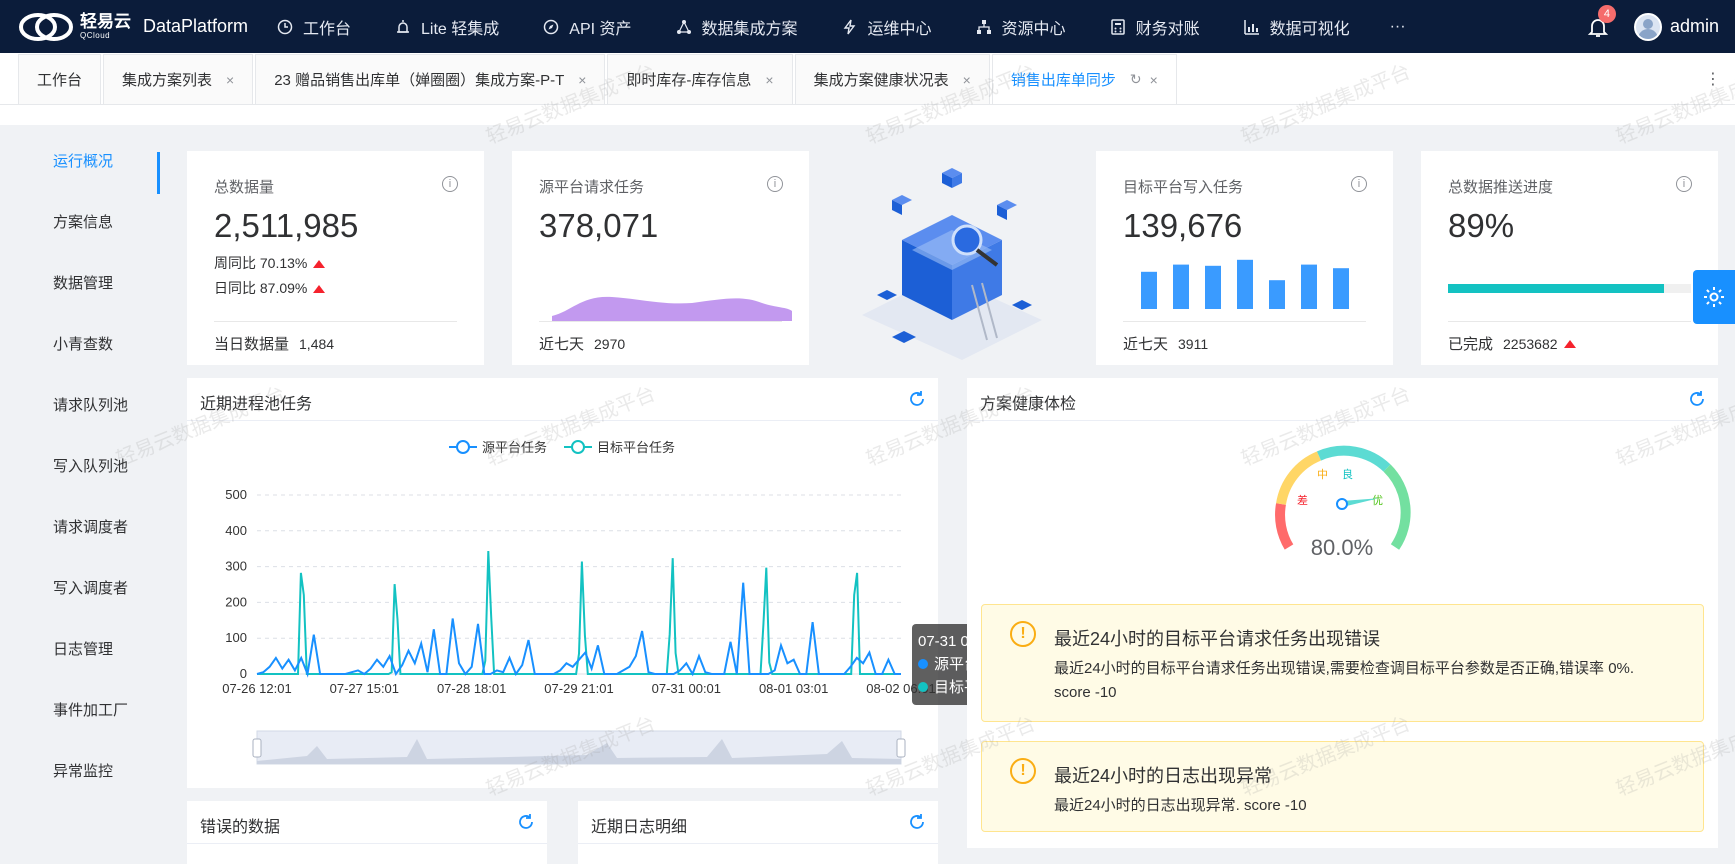  I want to click on nav-item-workbench: 工作台, so click(314, 26).